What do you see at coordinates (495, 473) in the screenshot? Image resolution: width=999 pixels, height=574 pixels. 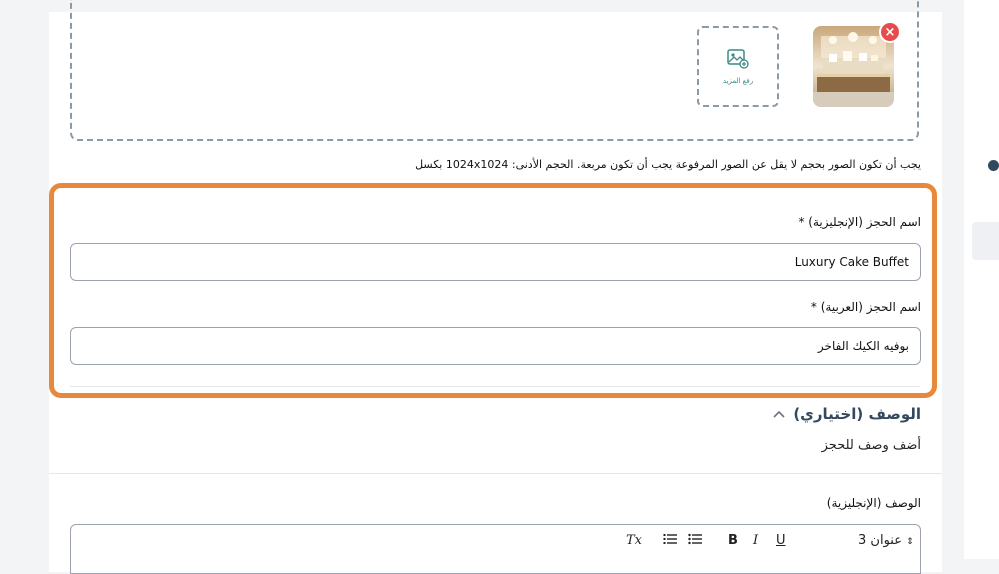 I see `divider` at bounding box center [495, 473].